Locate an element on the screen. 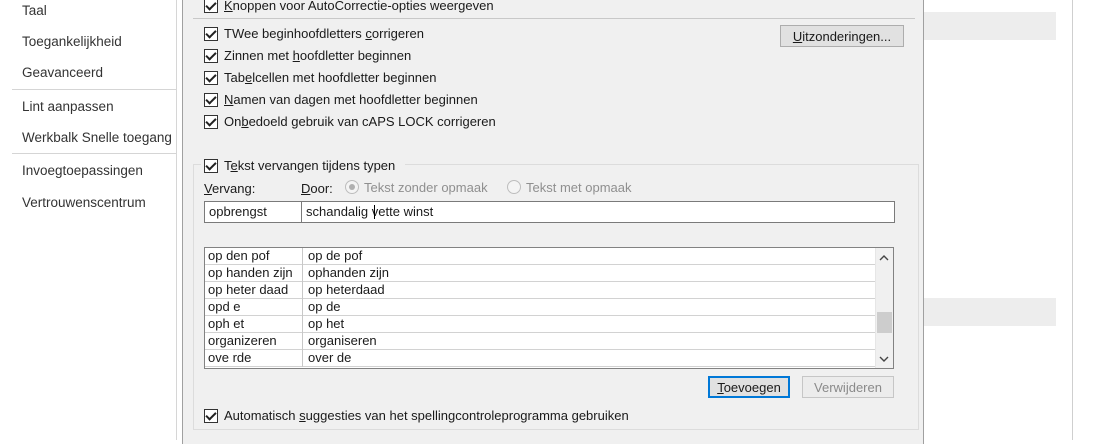 This screenshot has height=444, width=1100. capitalize-day-names-label: Namen van dagen met hoofdletter beginnen is located at coordinates (351, 99).